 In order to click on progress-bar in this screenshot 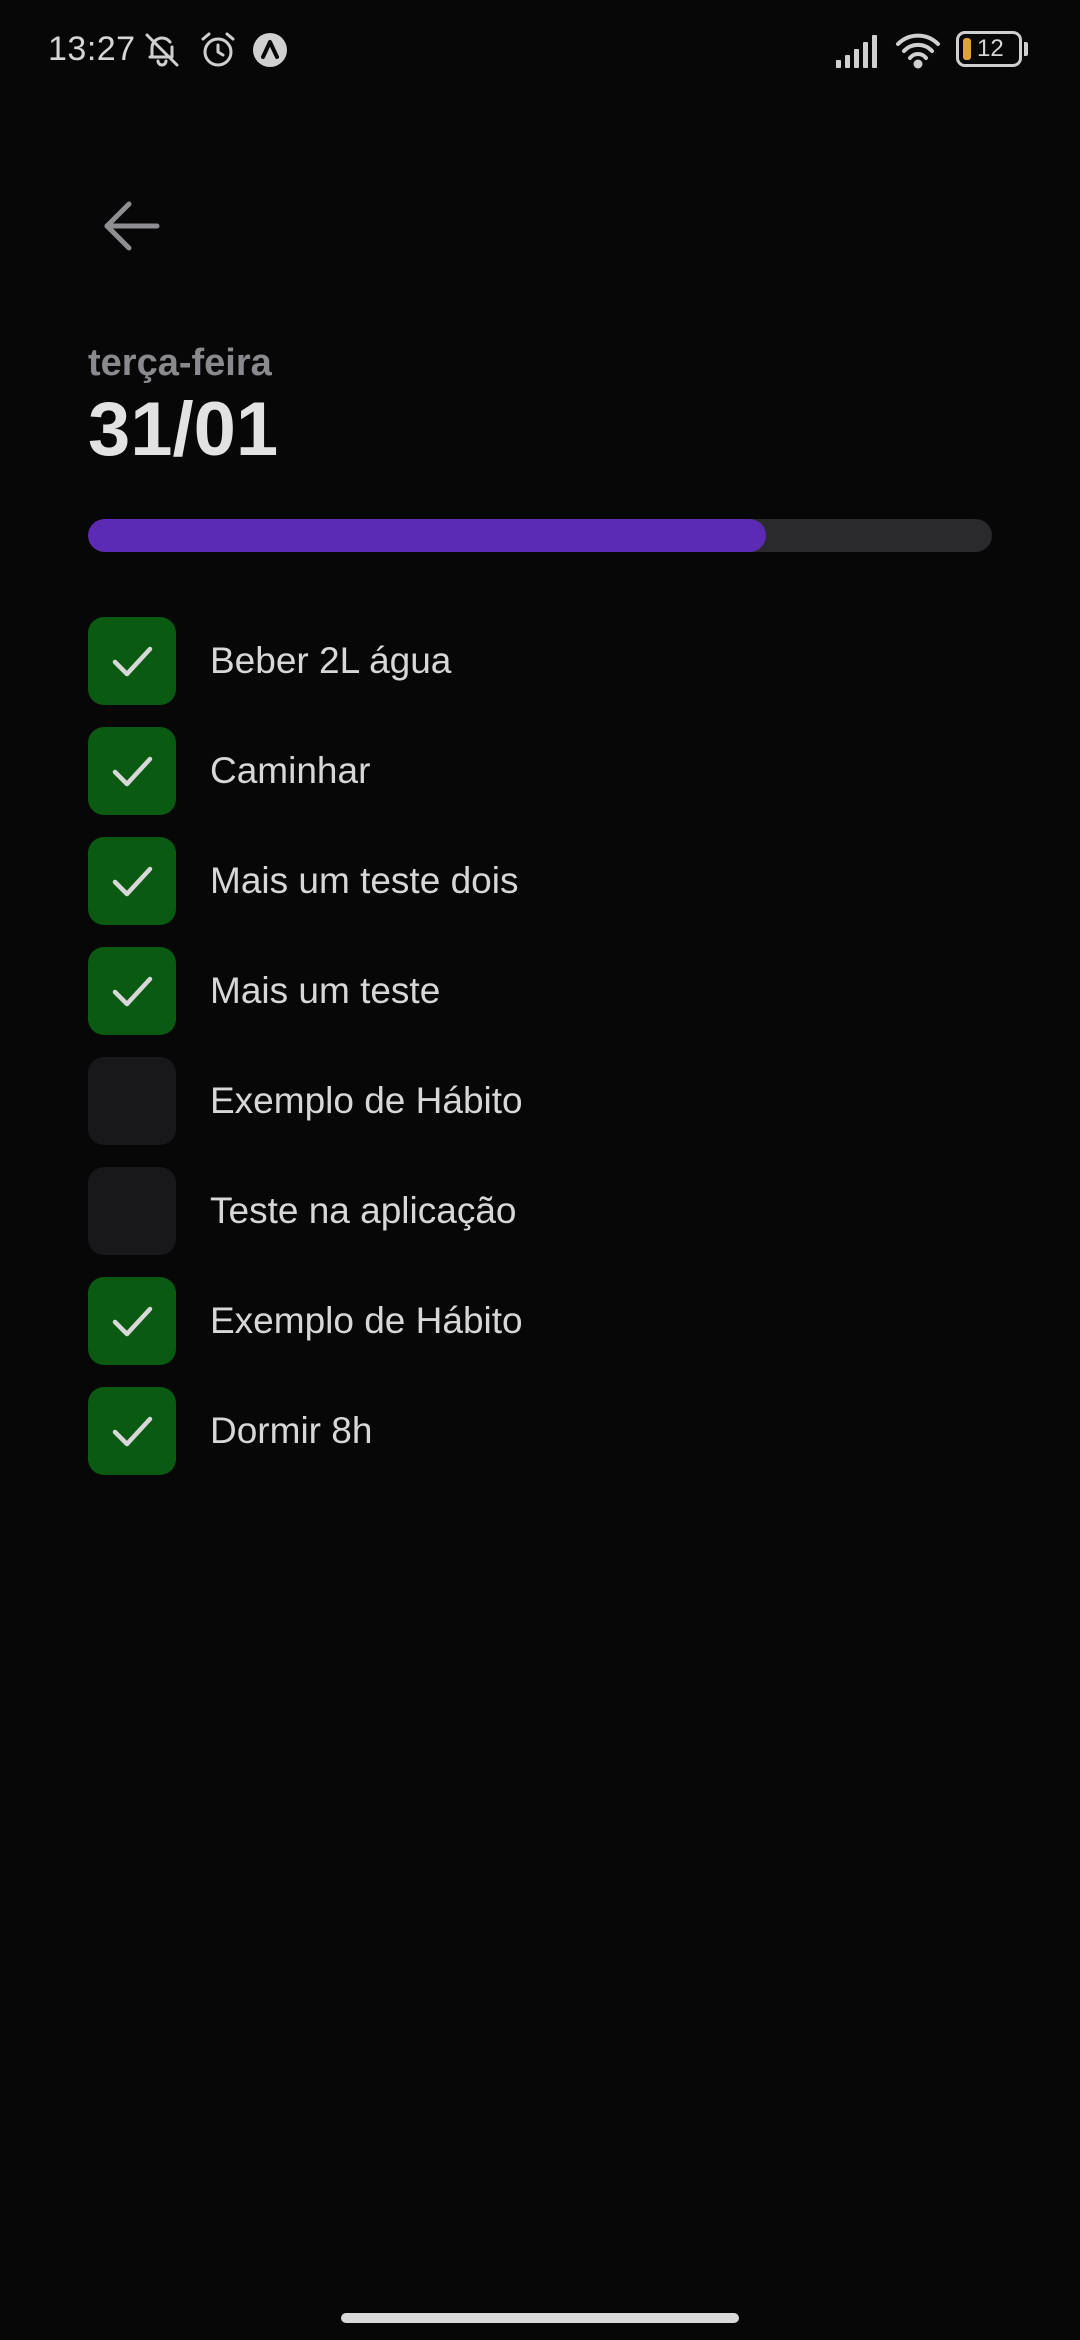, I will do `click(540, 535)`.